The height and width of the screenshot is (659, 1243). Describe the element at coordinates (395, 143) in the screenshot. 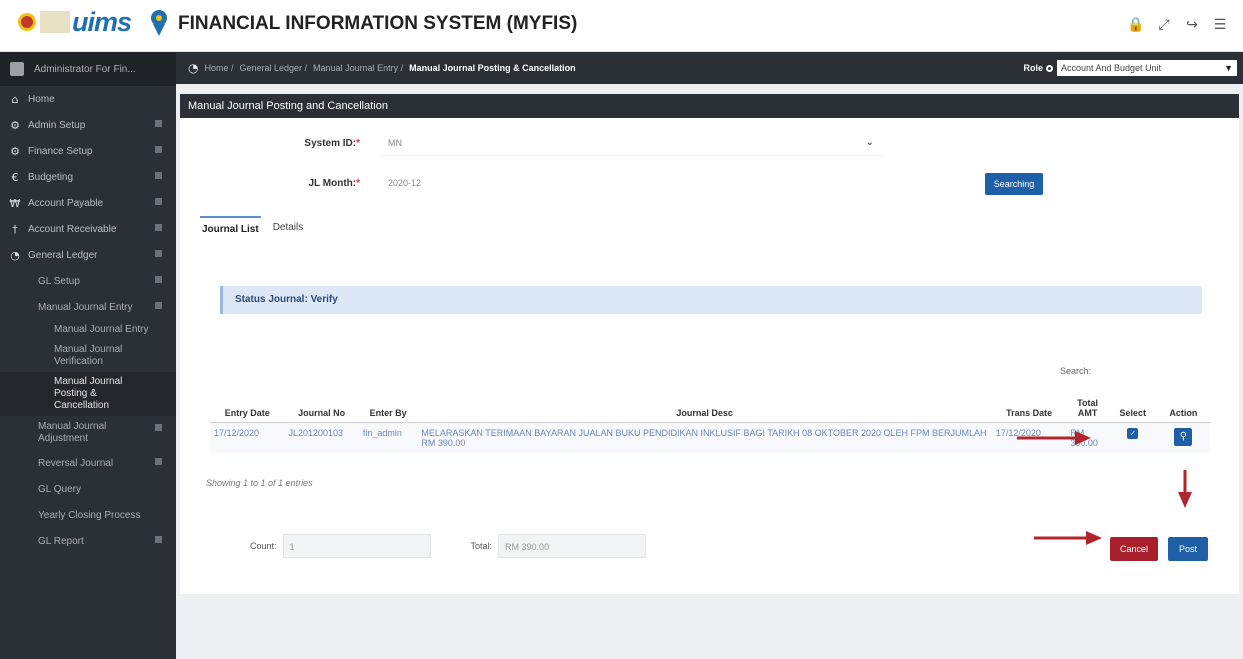

I see `system-id-value: MN` at that location.